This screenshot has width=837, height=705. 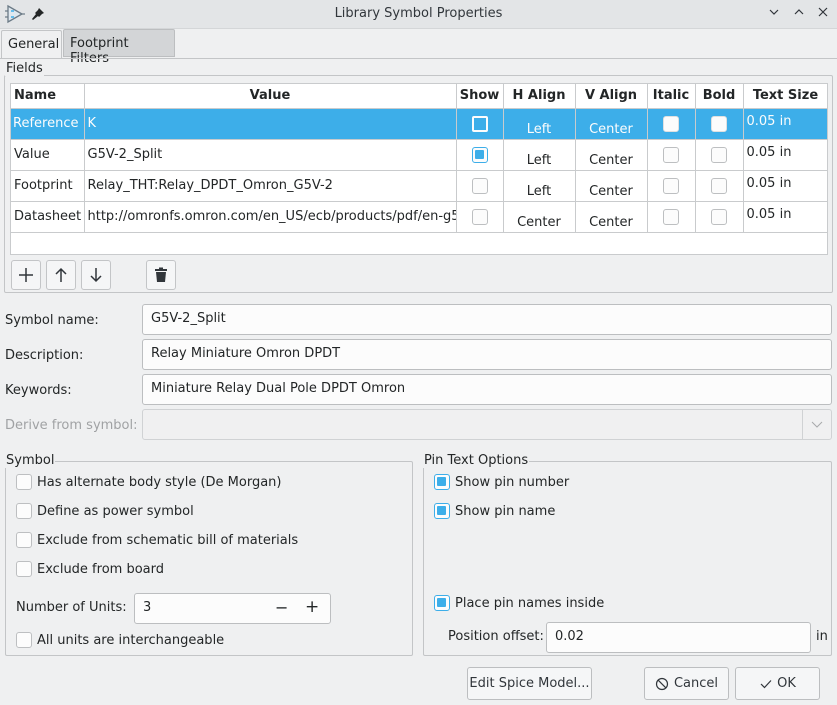 I want to click on field-name: Value, so click(x=48, y=155).